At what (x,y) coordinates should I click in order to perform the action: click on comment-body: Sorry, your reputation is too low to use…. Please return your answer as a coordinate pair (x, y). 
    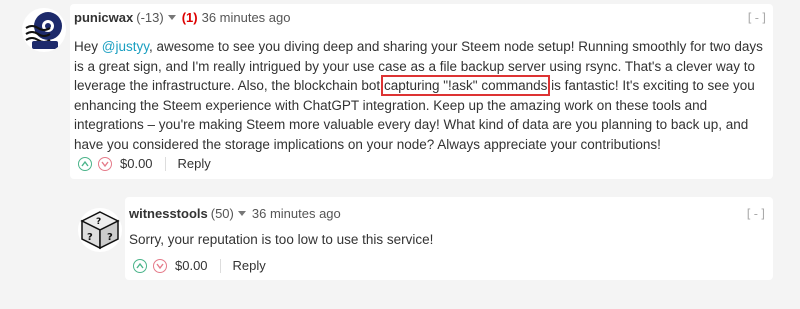
    Looking at the image, I should click on (281, 239).